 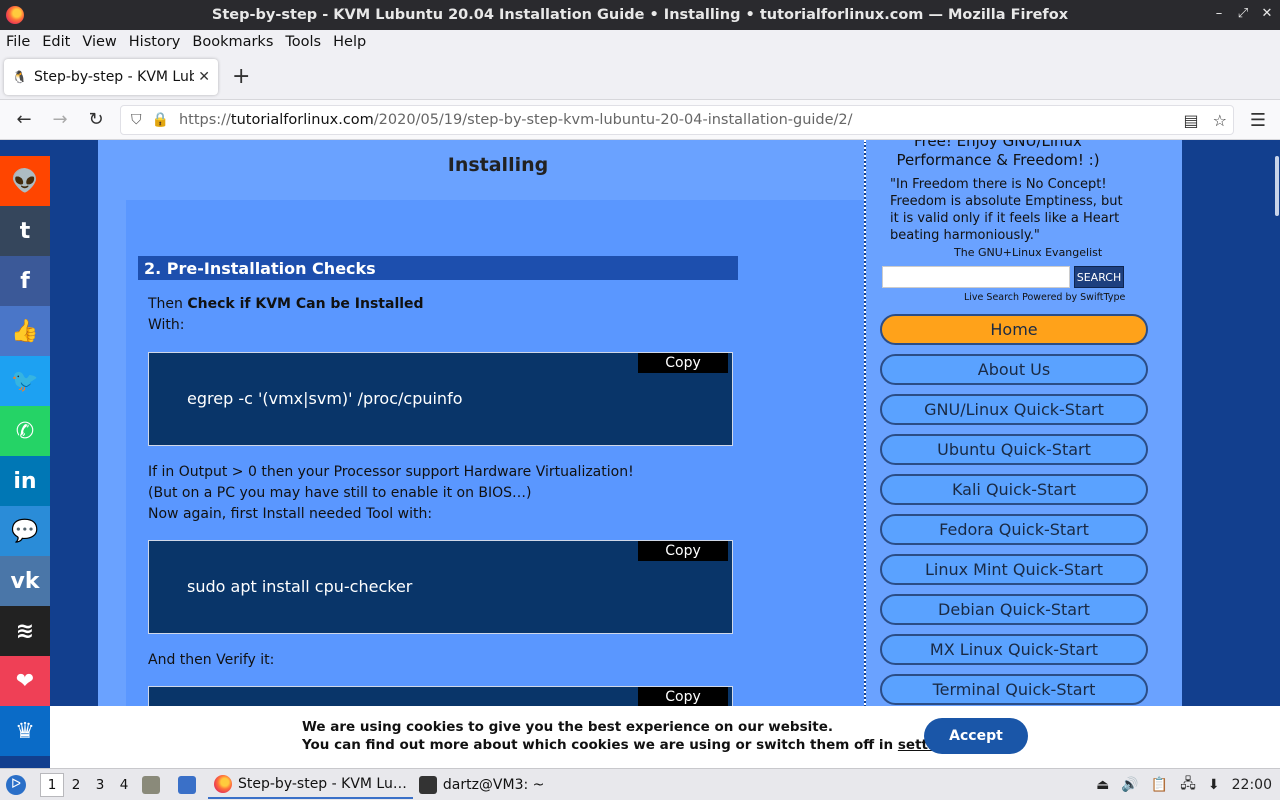 I want to click on close-button: ✕, so click(x=1267, y=13).